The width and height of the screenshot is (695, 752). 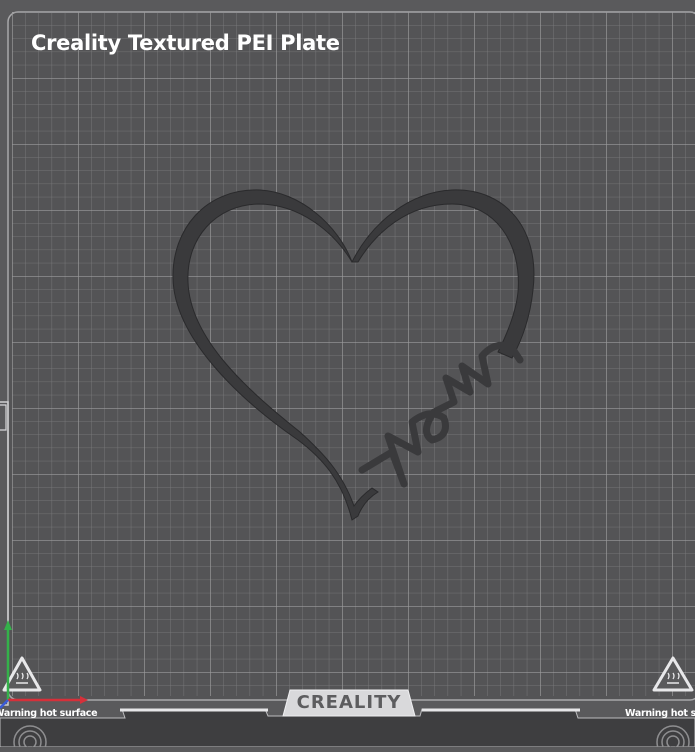 What do you see at coordinates (3, 417) in the screenshot?
I see `plate-left-clip` at bounding box center [3, 417].